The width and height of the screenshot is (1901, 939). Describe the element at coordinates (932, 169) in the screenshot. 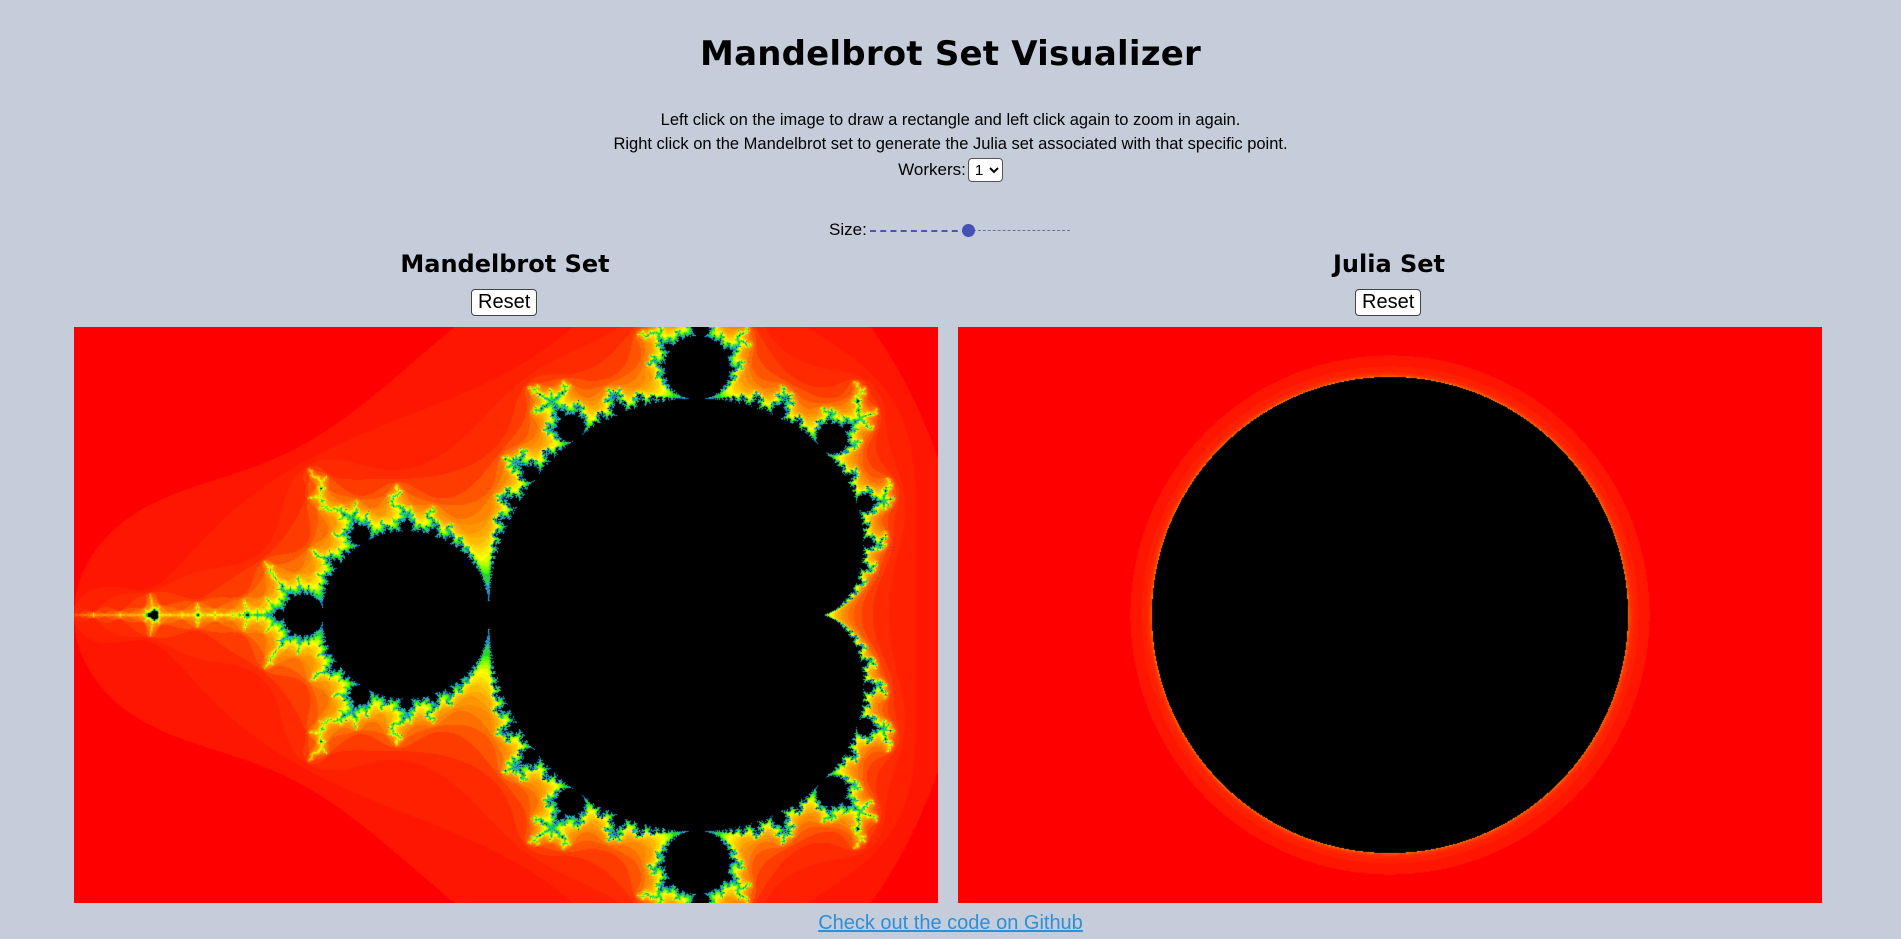

I see `workers-label: Workers:` at that location.